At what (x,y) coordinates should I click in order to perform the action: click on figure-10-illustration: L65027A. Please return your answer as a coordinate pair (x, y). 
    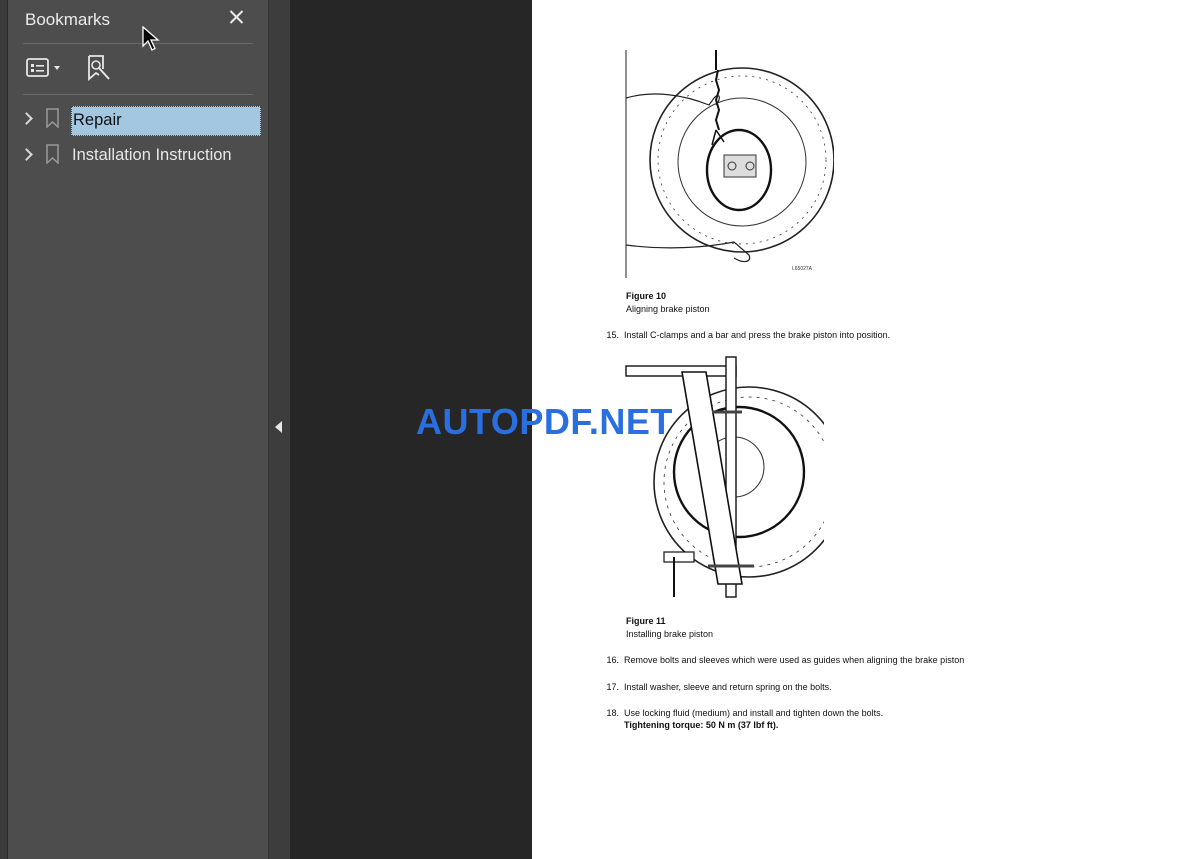
    Looking at the image, I should click on (729, 164).